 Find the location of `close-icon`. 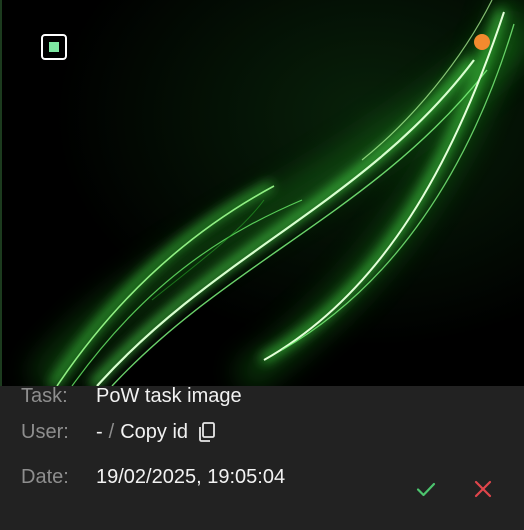

close-icon is located at coordinates (483, 489).